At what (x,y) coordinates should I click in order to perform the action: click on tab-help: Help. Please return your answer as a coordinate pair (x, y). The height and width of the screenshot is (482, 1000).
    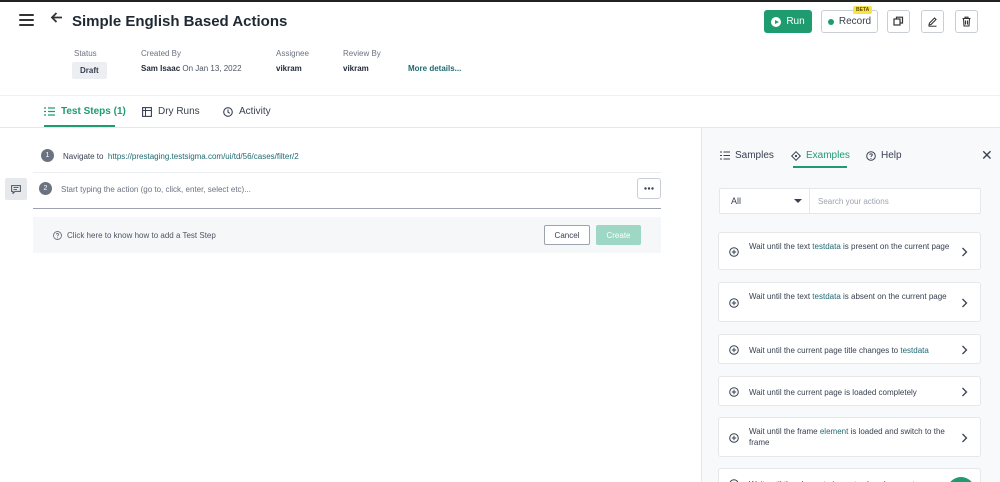
    Looking at the image, I should click on (884, 155).